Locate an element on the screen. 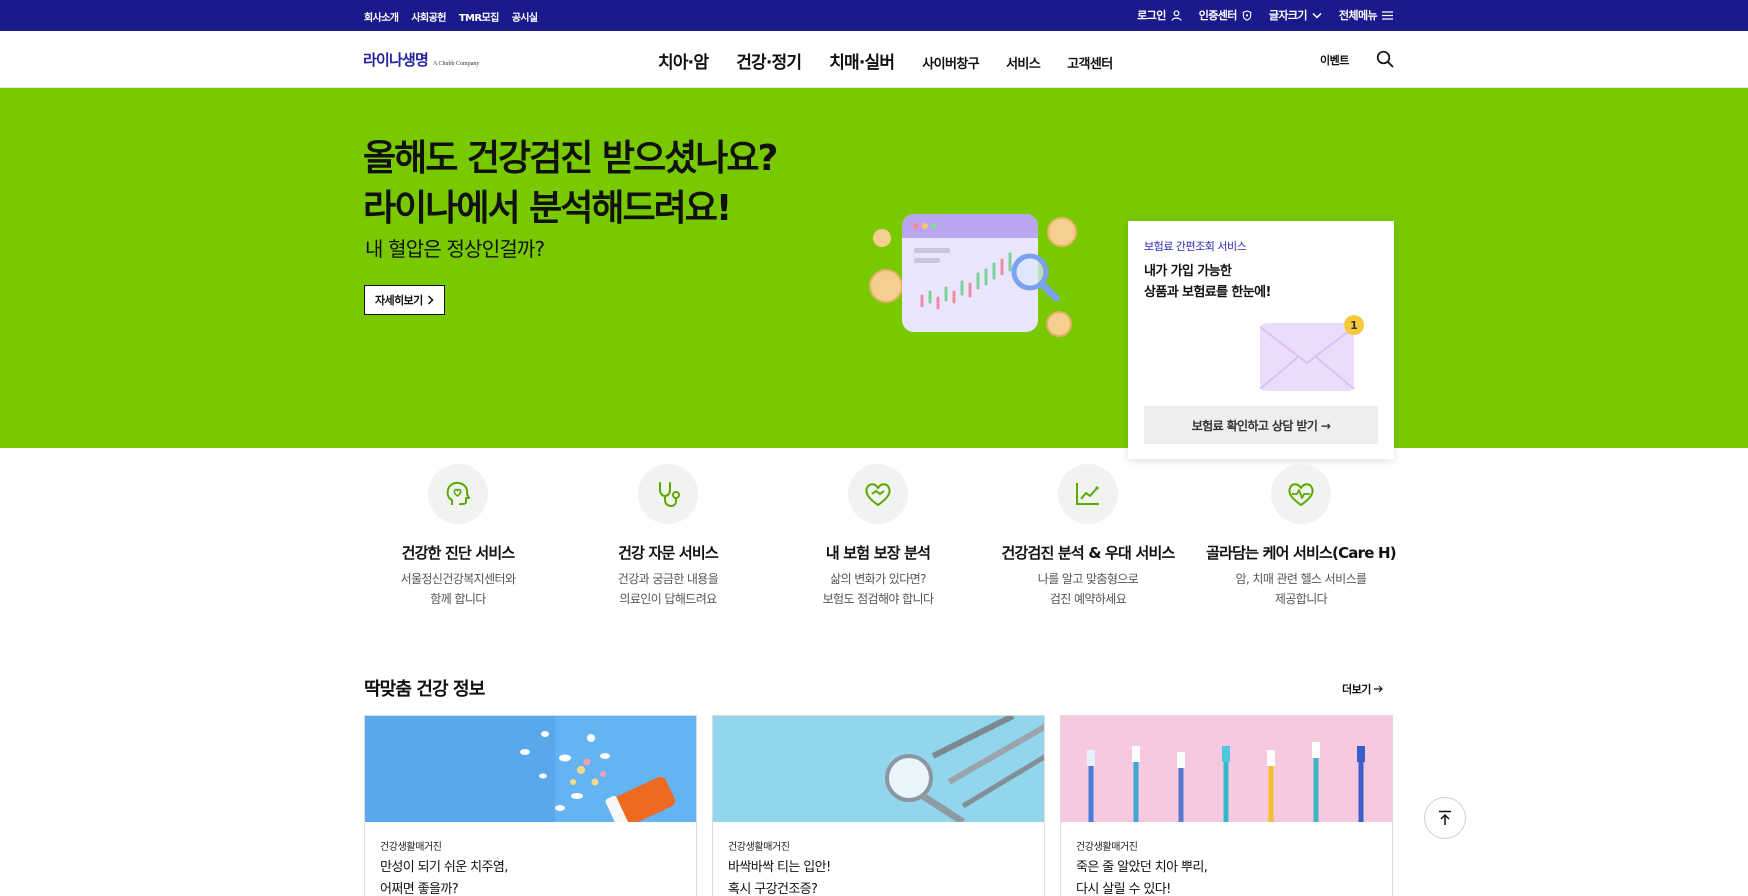 Image resolution: width=1748 pixels, height=896 pixels. dental-tools-image is located at coordinates (878, 769).